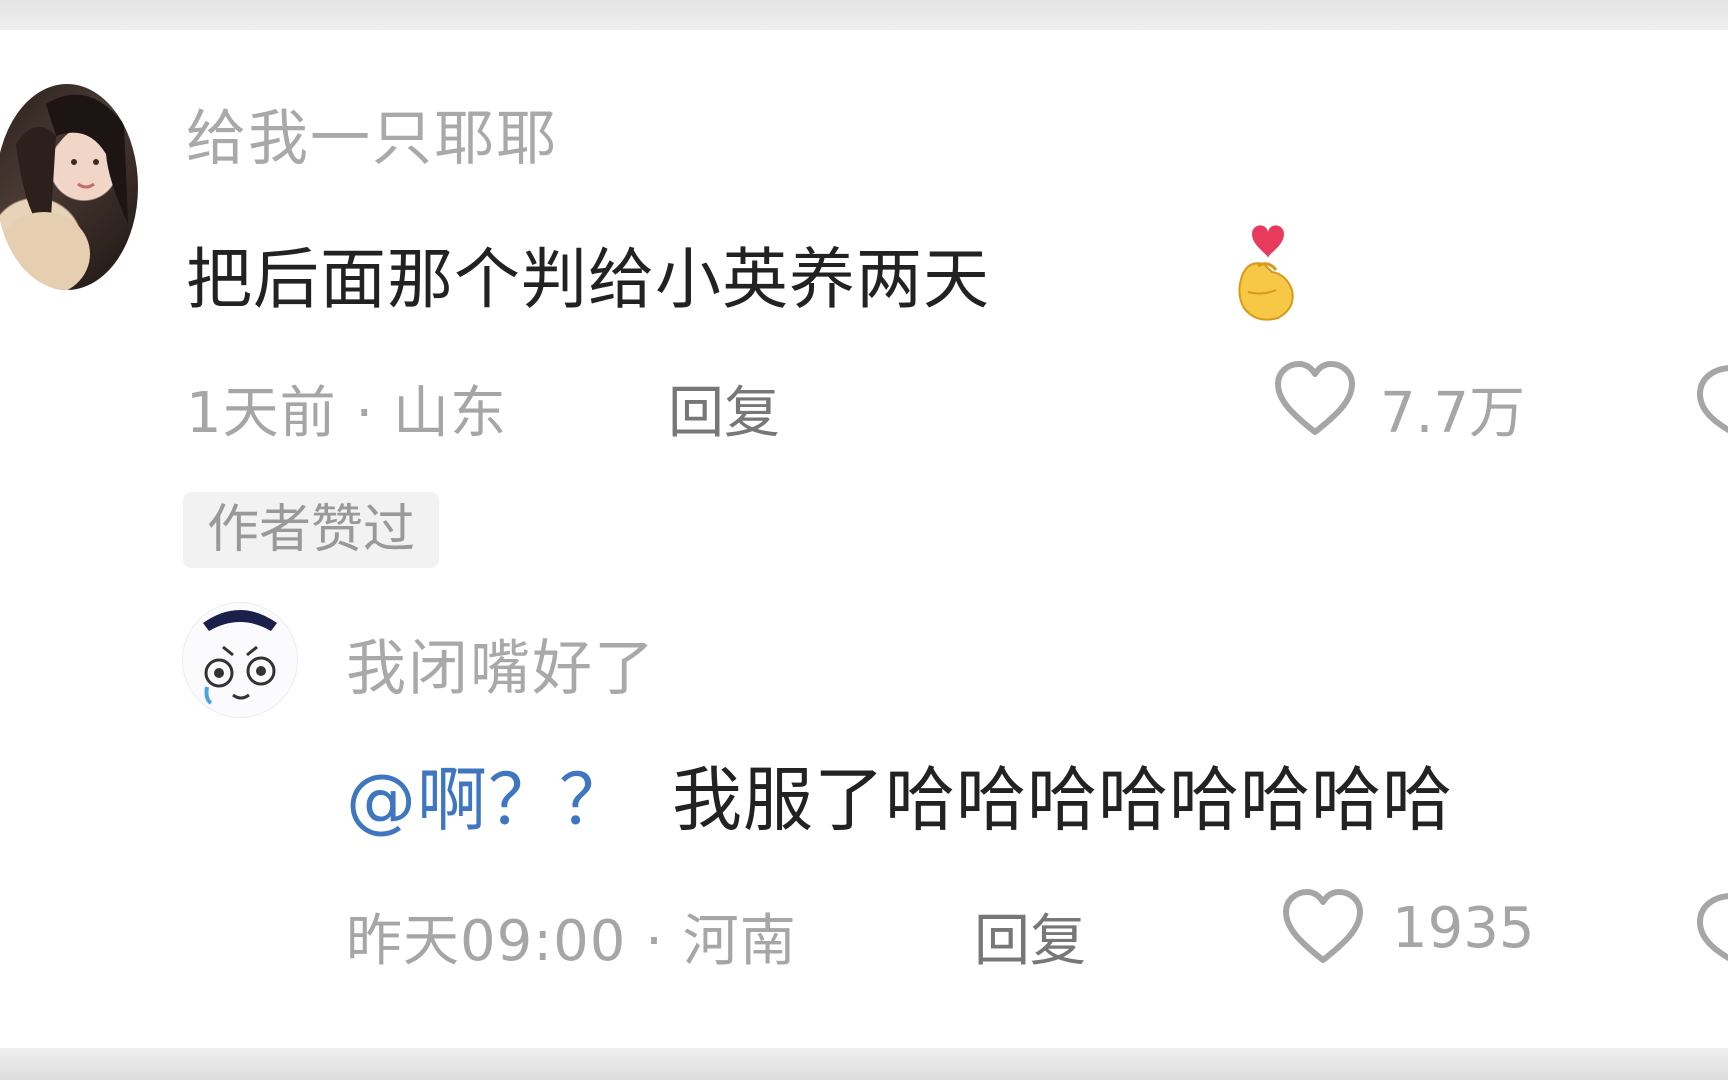  I want to click on reply-like-count: 1935, so click(1463, 928).